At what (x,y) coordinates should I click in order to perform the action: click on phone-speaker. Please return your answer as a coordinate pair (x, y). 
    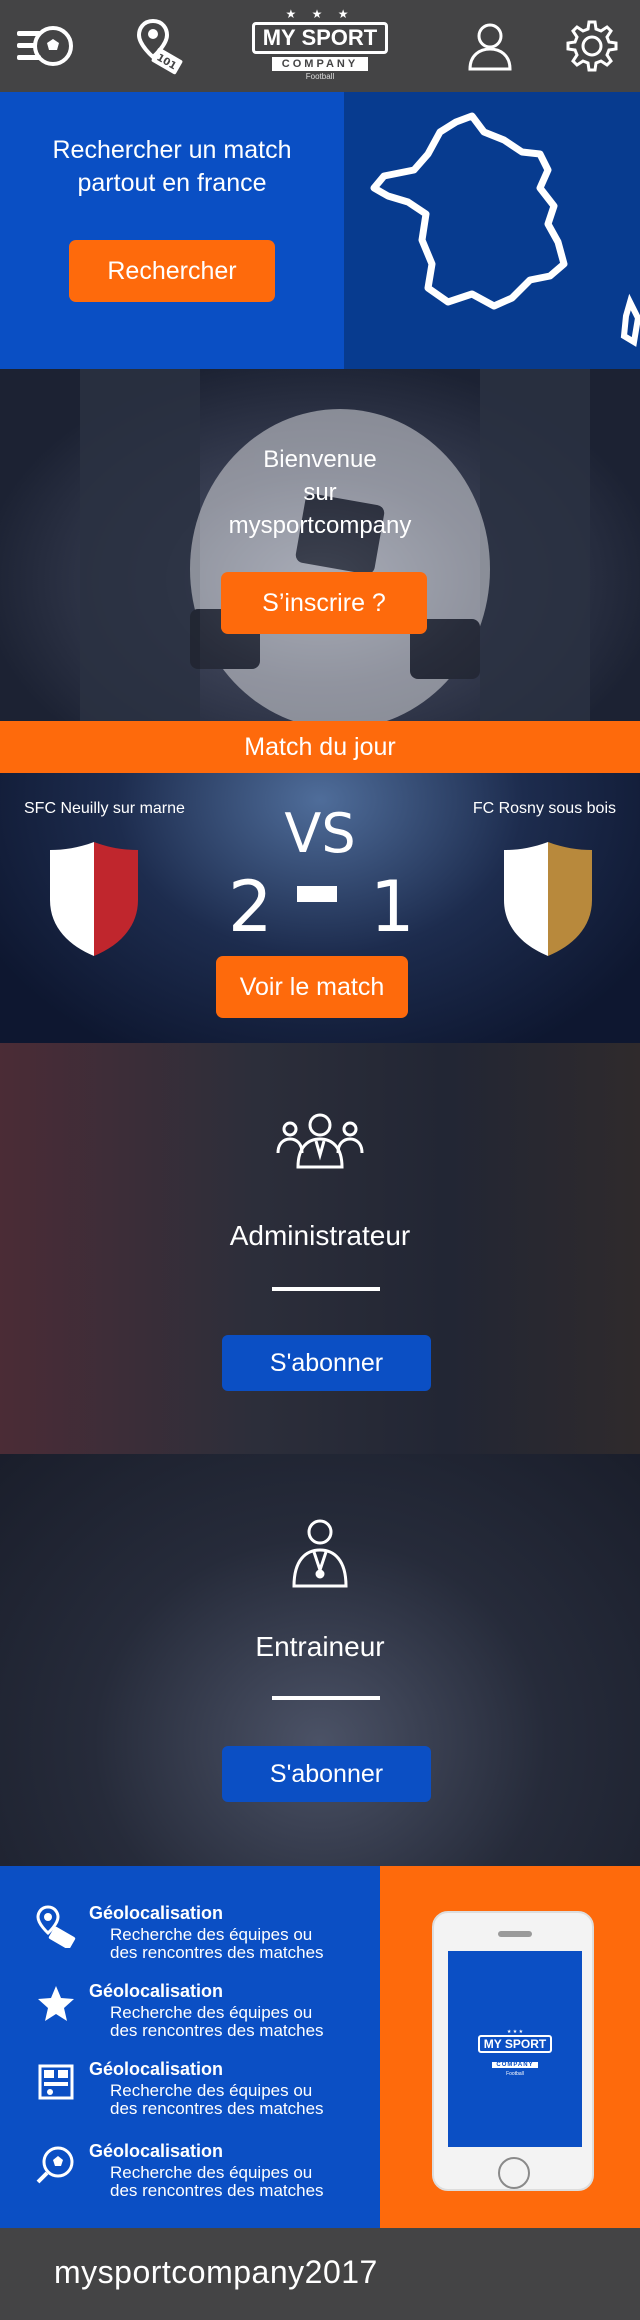
    Looking at the image, I should click on (515, 1934).